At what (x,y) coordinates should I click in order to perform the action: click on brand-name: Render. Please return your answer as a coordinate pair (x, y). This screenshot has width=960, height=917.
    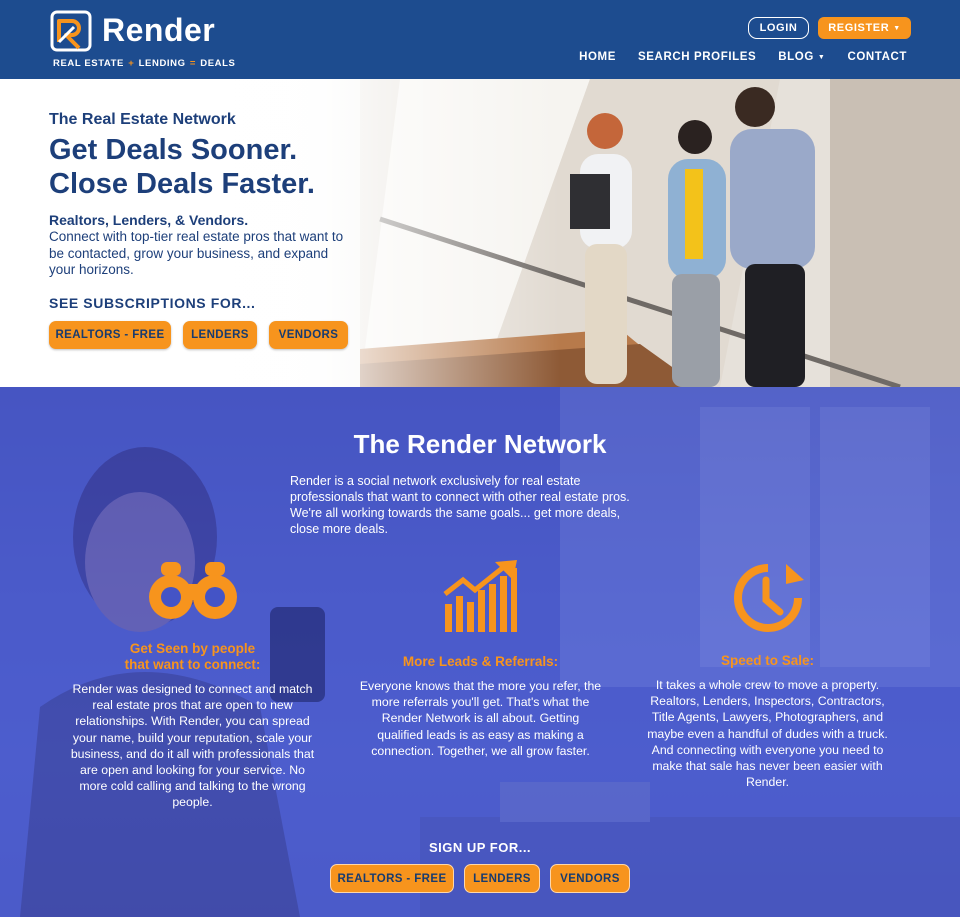
    Looking at the image, I should click on (159, 30).